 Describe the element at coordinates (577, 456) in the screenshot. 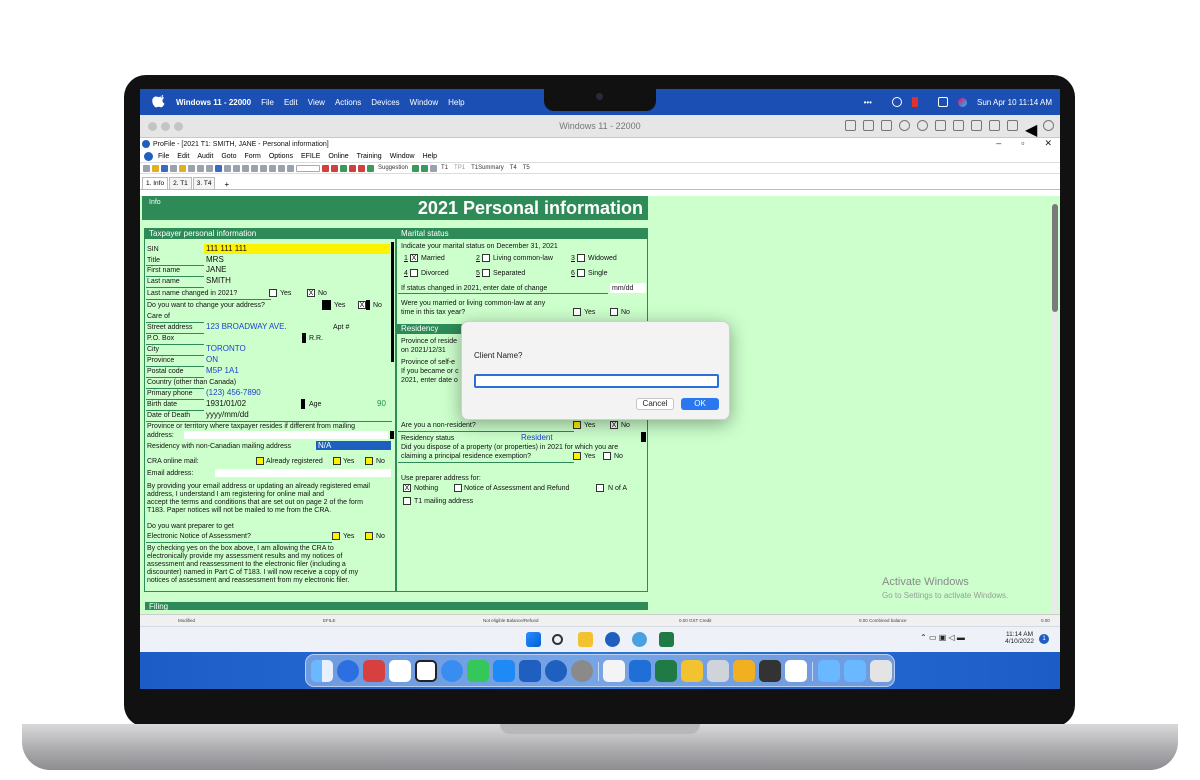

I see `dispose-yes-checkbox` at that location.